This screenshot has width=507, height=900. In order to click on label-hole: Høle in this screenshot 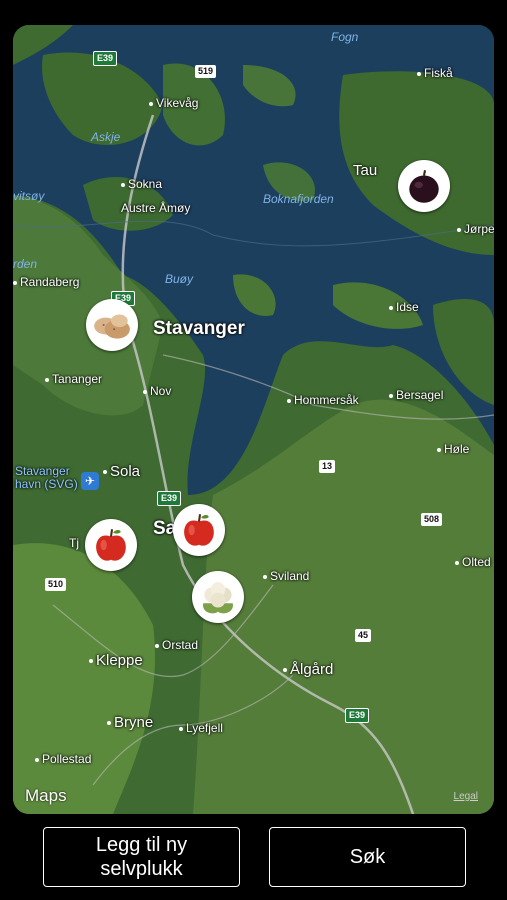, I will do `click(453, 449)`.